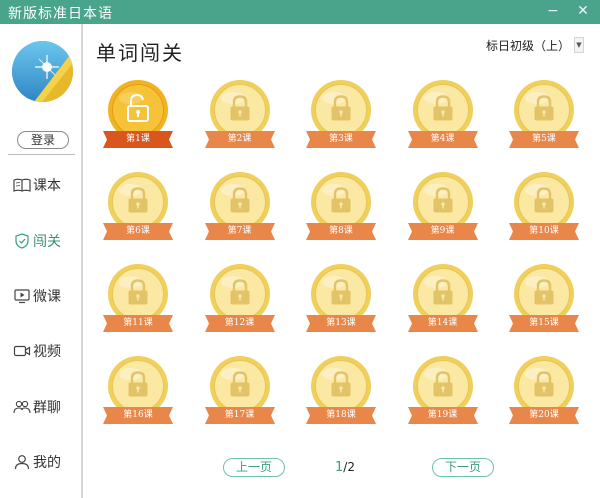  I want to click on sidebar: 登录 课本 闯关 微课 视频 群聊 我的, so click(41, 261).